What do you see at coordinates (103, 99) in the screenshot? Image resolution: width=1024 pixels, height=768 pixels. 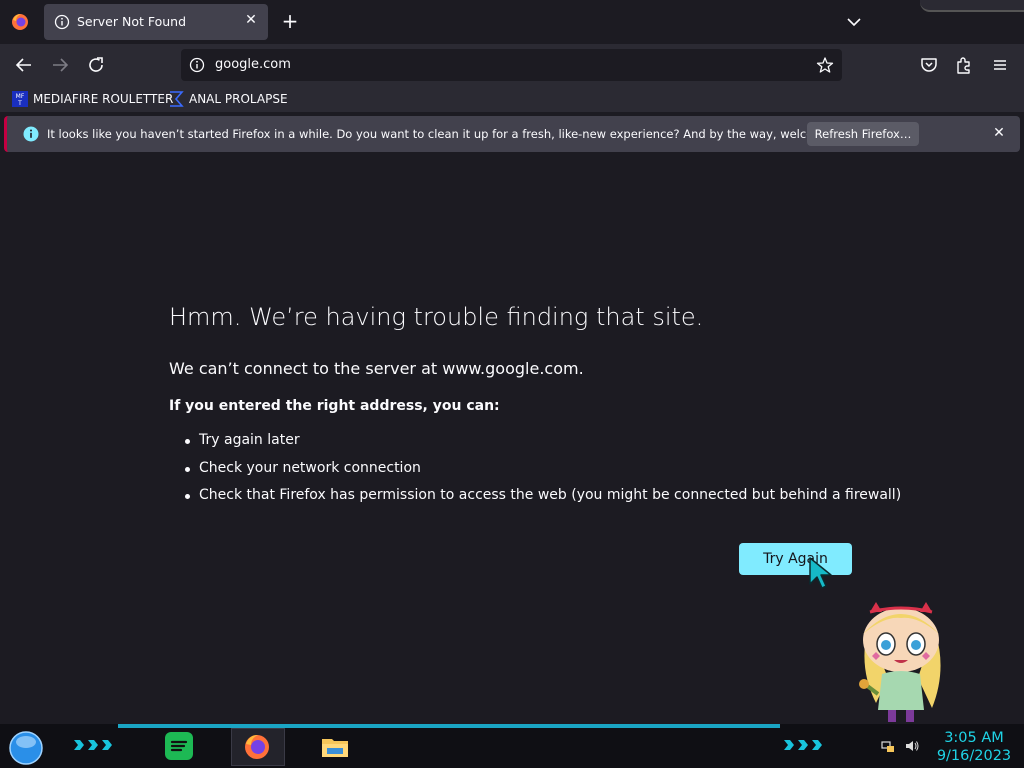 I see `bookmark-label: MEDIAFIRE ROULETTER` at bounding box center [103, 99].